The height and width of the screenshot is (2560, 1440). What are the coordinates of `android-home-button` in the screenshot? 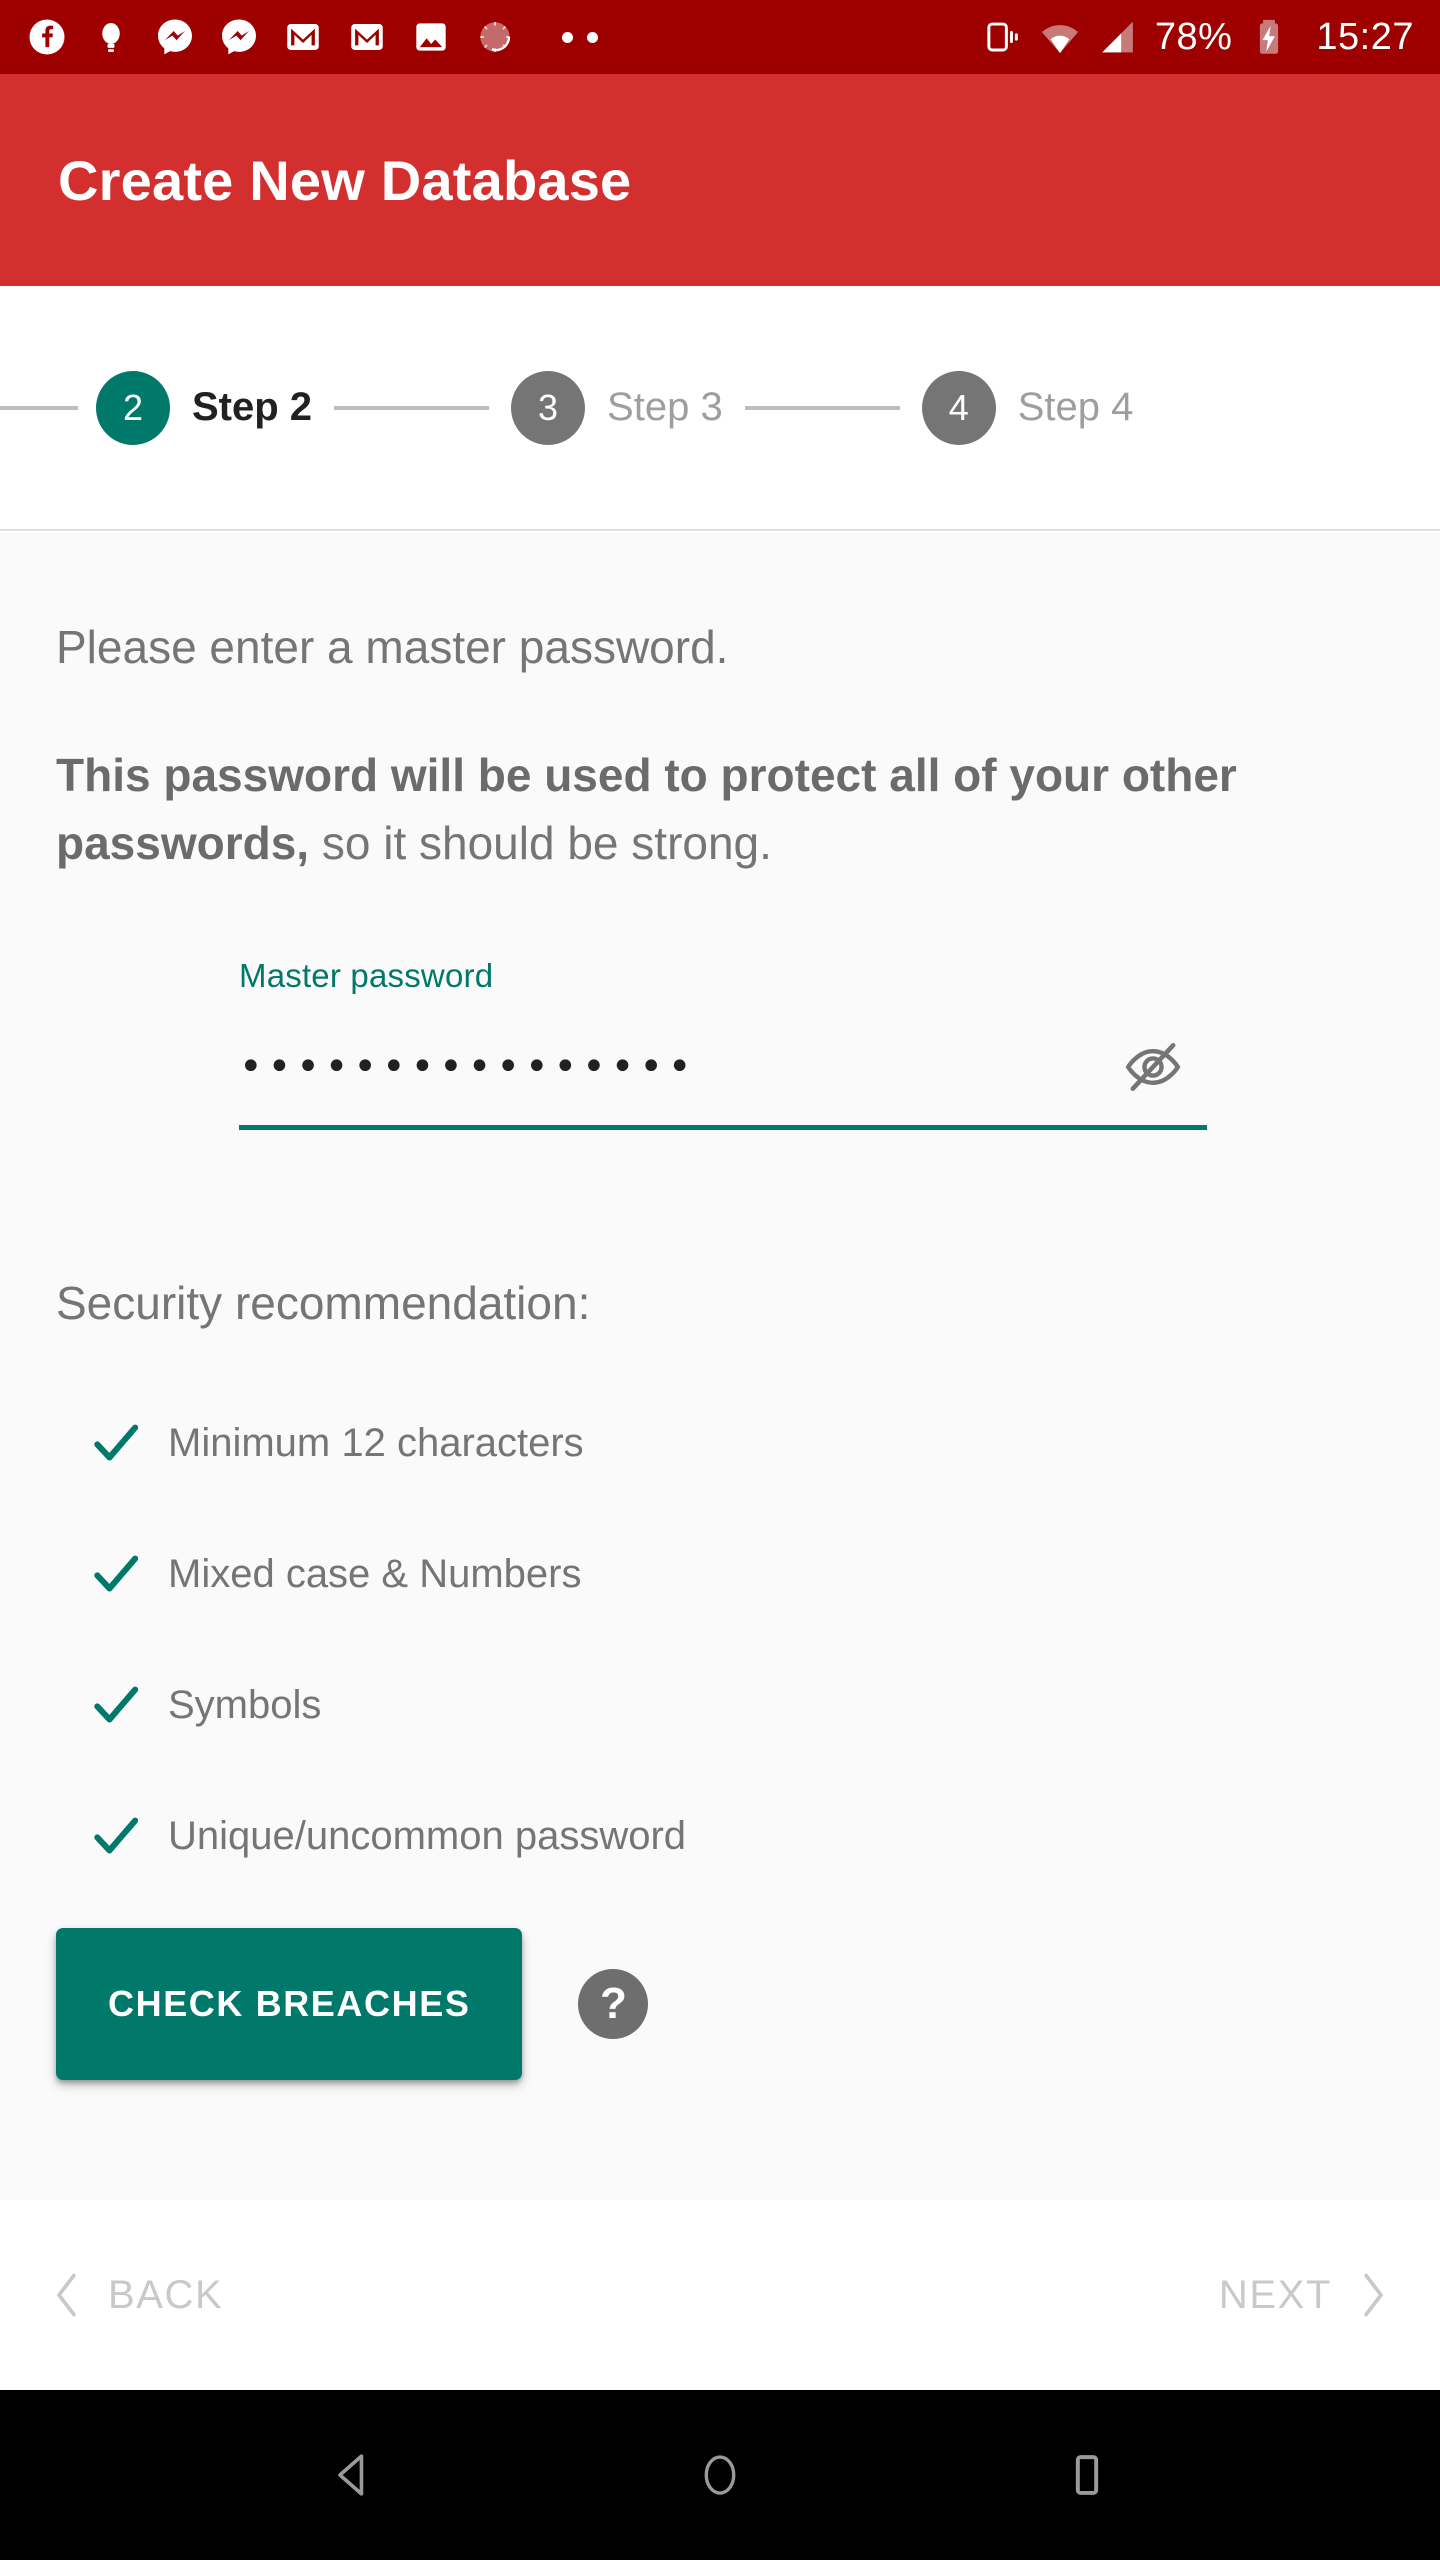 It's located at (720, 2475).